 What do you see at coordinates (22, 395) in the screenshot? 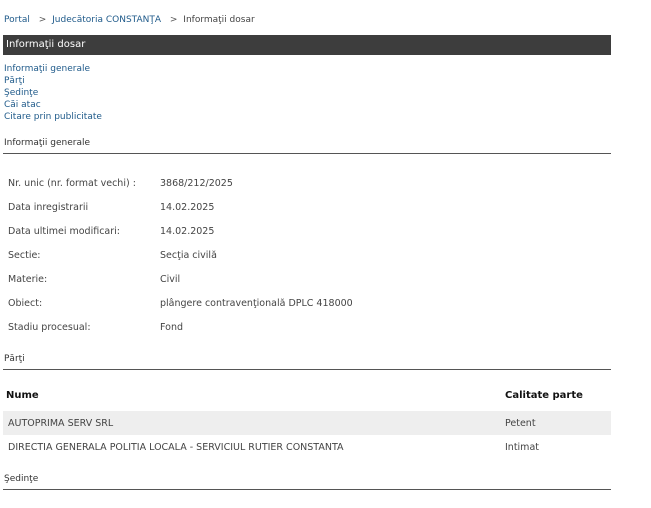
I see `table-header-nume: Nume` at bounding box center [22, 395].